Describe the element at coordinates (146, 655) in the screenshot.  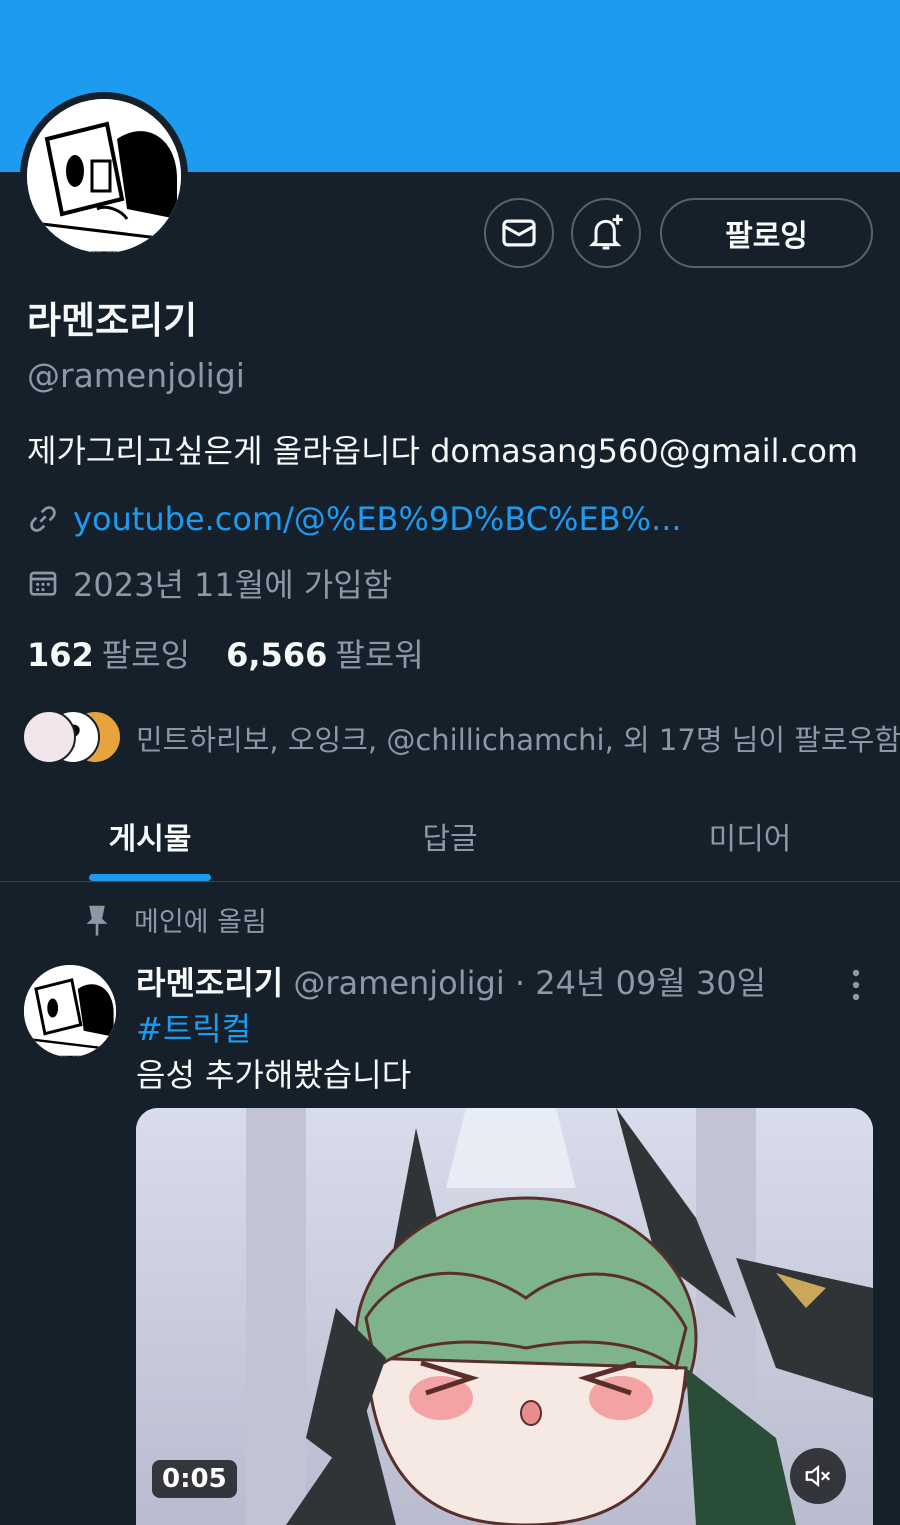
I see `following-label: 팔로잉` at that location.